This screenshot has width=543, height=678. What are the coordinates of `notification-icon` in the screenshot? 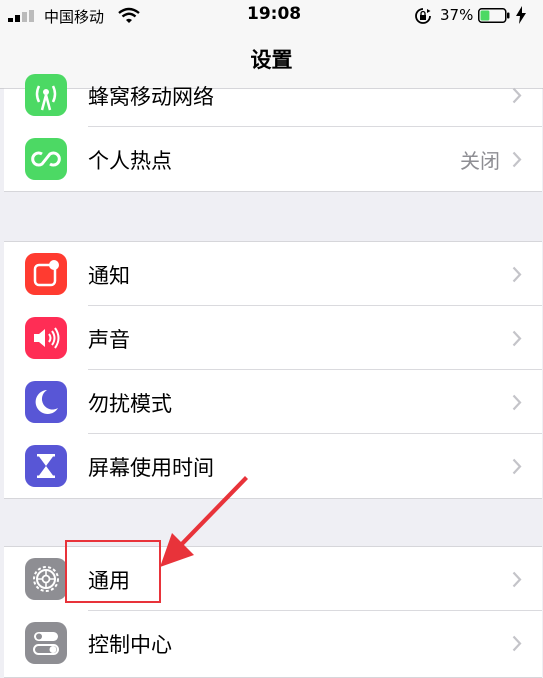 It's located at (46, 274).